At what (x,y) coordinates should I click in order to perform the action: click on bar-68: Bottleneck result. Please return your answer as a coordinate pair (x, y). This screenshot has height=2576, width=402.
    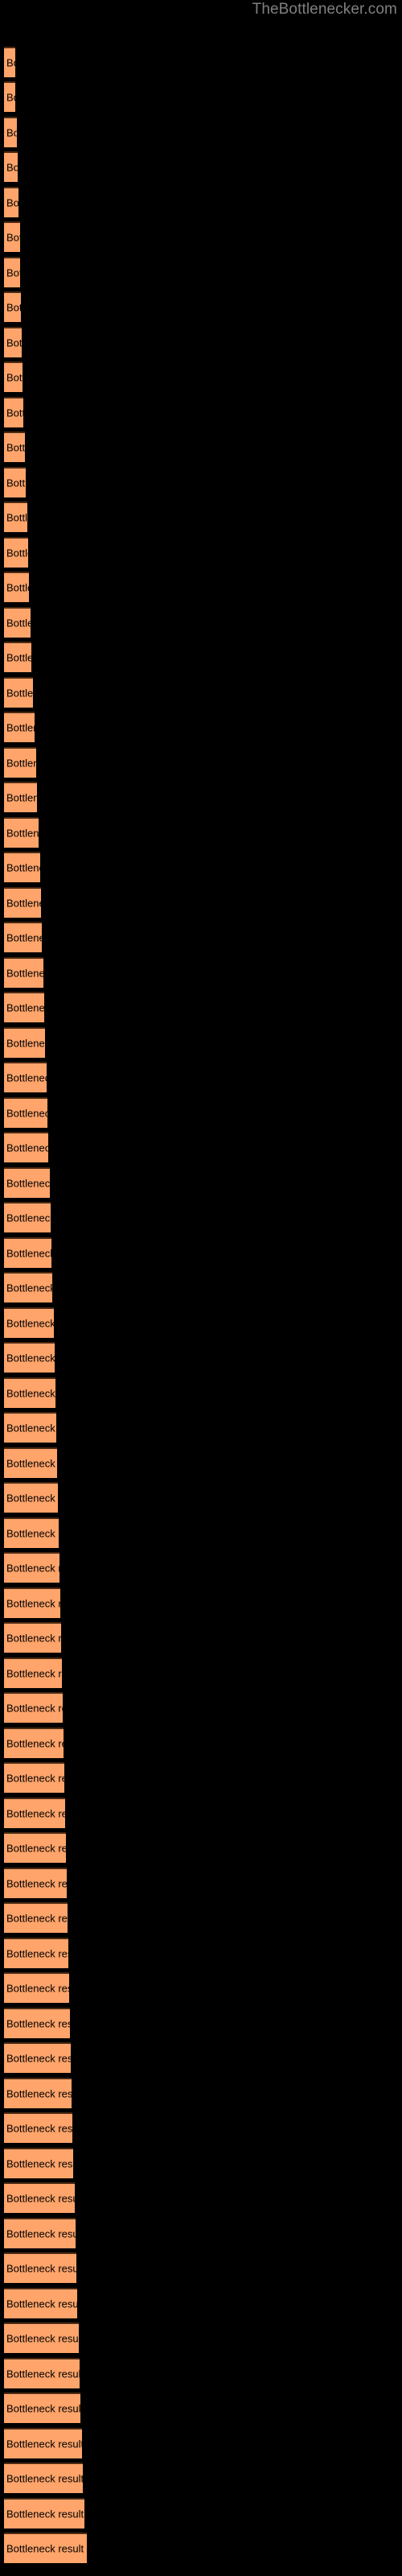
    Looking at the image, I should click on (42, 2407).